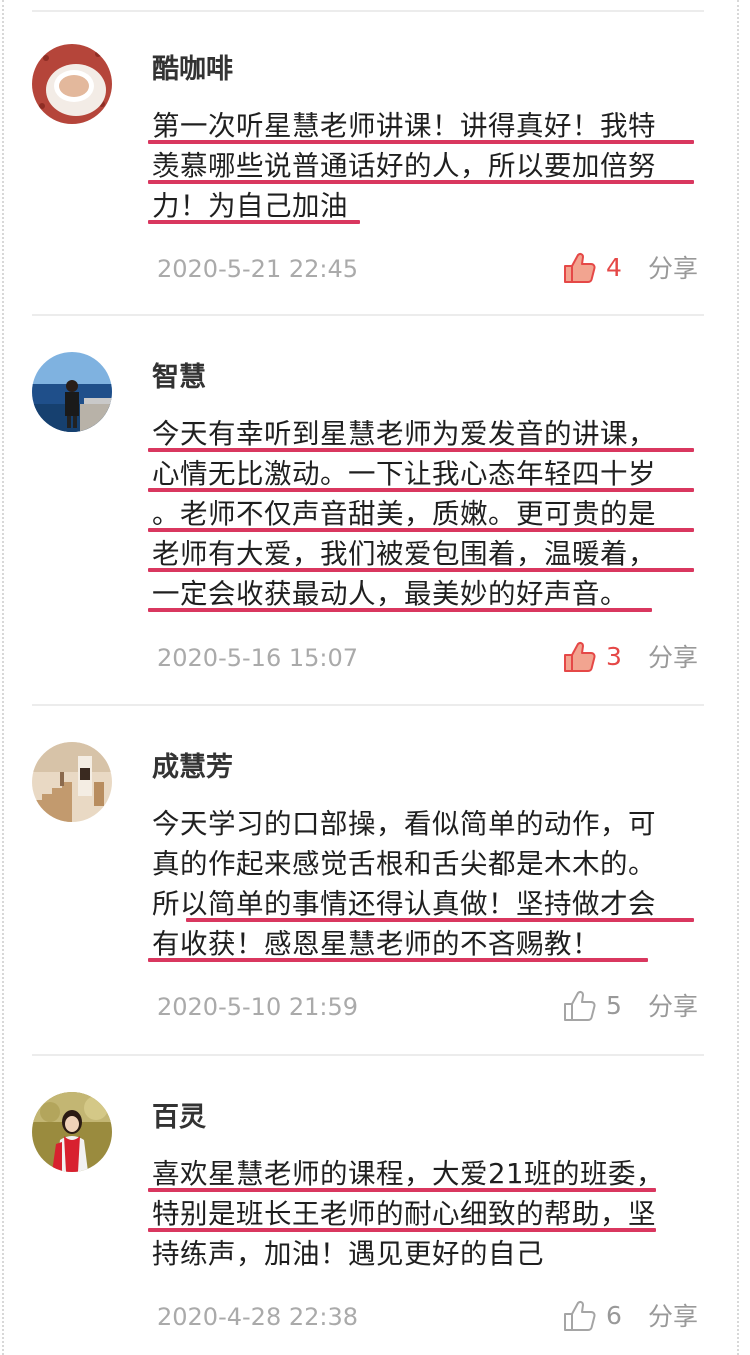  I want to click on comment-line: 今天学习的口部操，看似简单的动作，可, so click(404, 824).